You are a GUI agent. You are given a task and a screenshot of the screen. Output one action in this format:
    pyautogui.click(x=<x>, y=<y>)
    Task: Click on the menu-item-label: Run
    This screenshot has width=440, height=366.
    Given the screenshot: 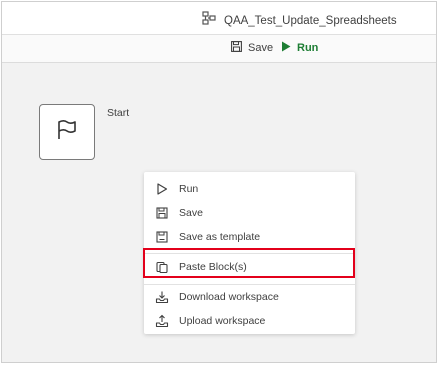 What is the action you would take?
    pyautogui.click(x=189, y=189)
    